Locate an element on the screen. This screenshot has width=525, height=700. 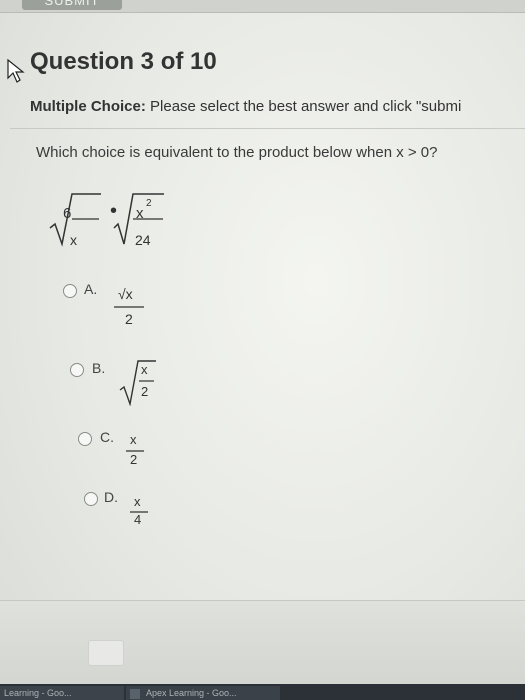
left-denominator: x is located at coordinates (73, 240).